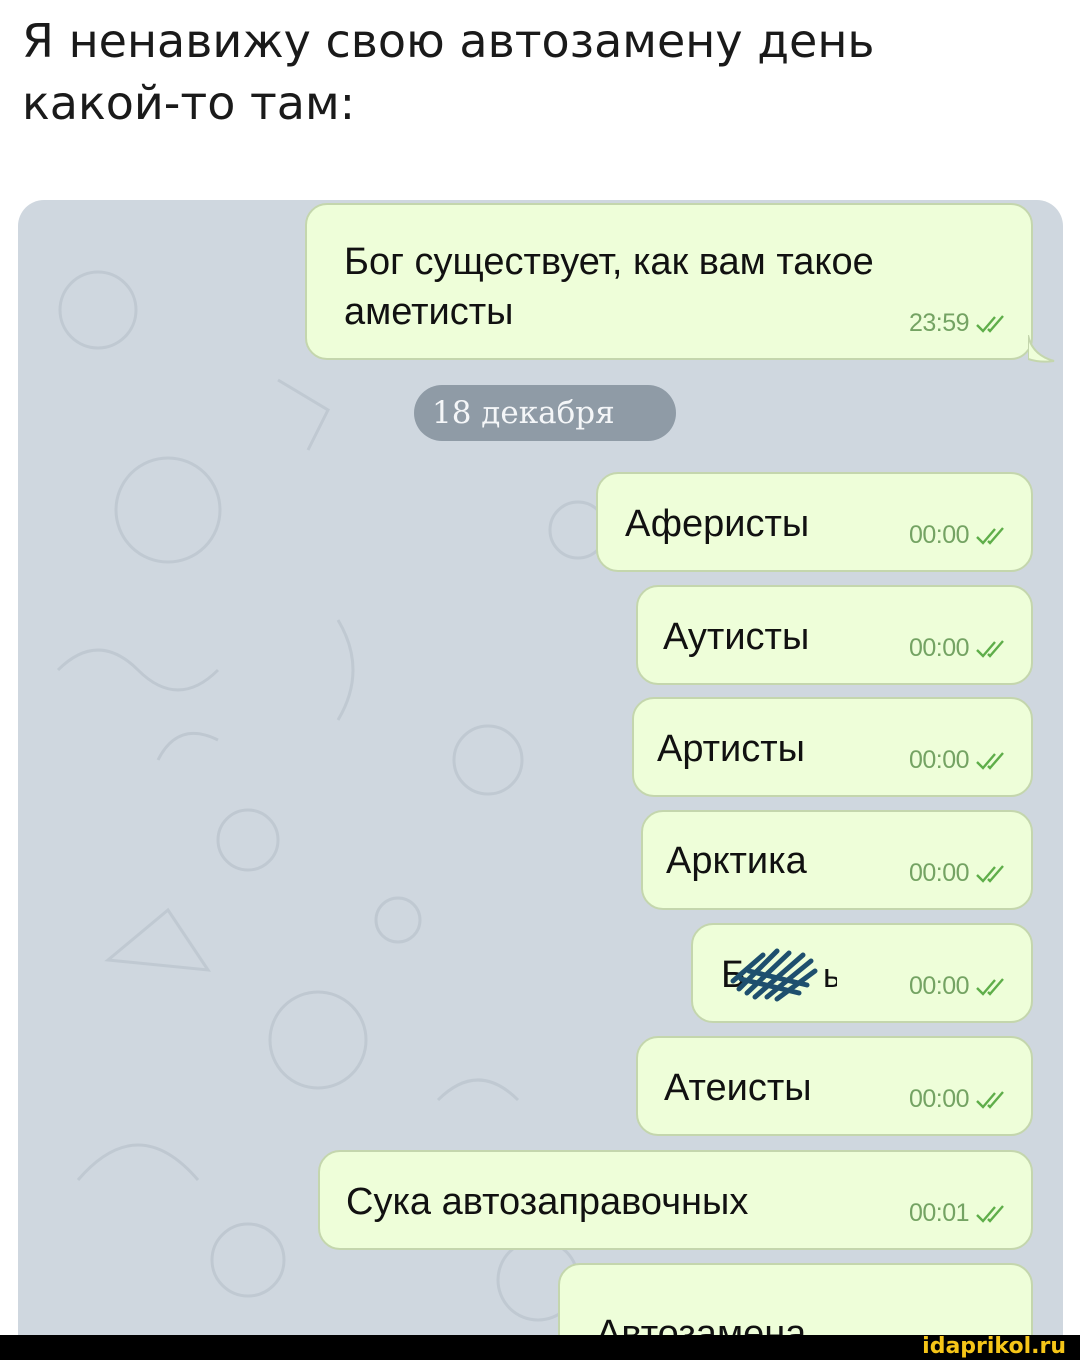 The image size is (1080, 1360). Describe the element at coordinates (429, 312) in the screenshot. I see `message-text-line: аметисты` at that location.